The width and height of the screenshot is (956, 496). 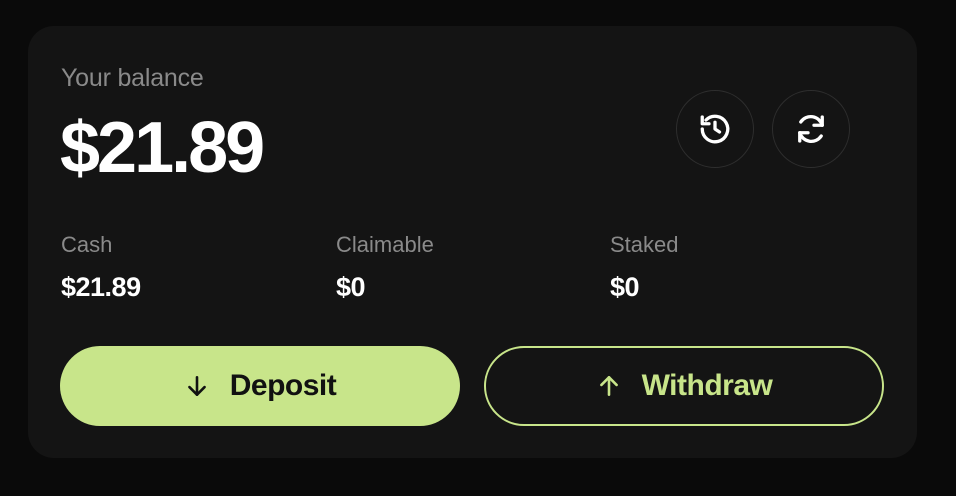 What do you see at coordinates (608, 386) in the screenshot?
I see `arrow-up-icon` at bounding box center [608, 386].